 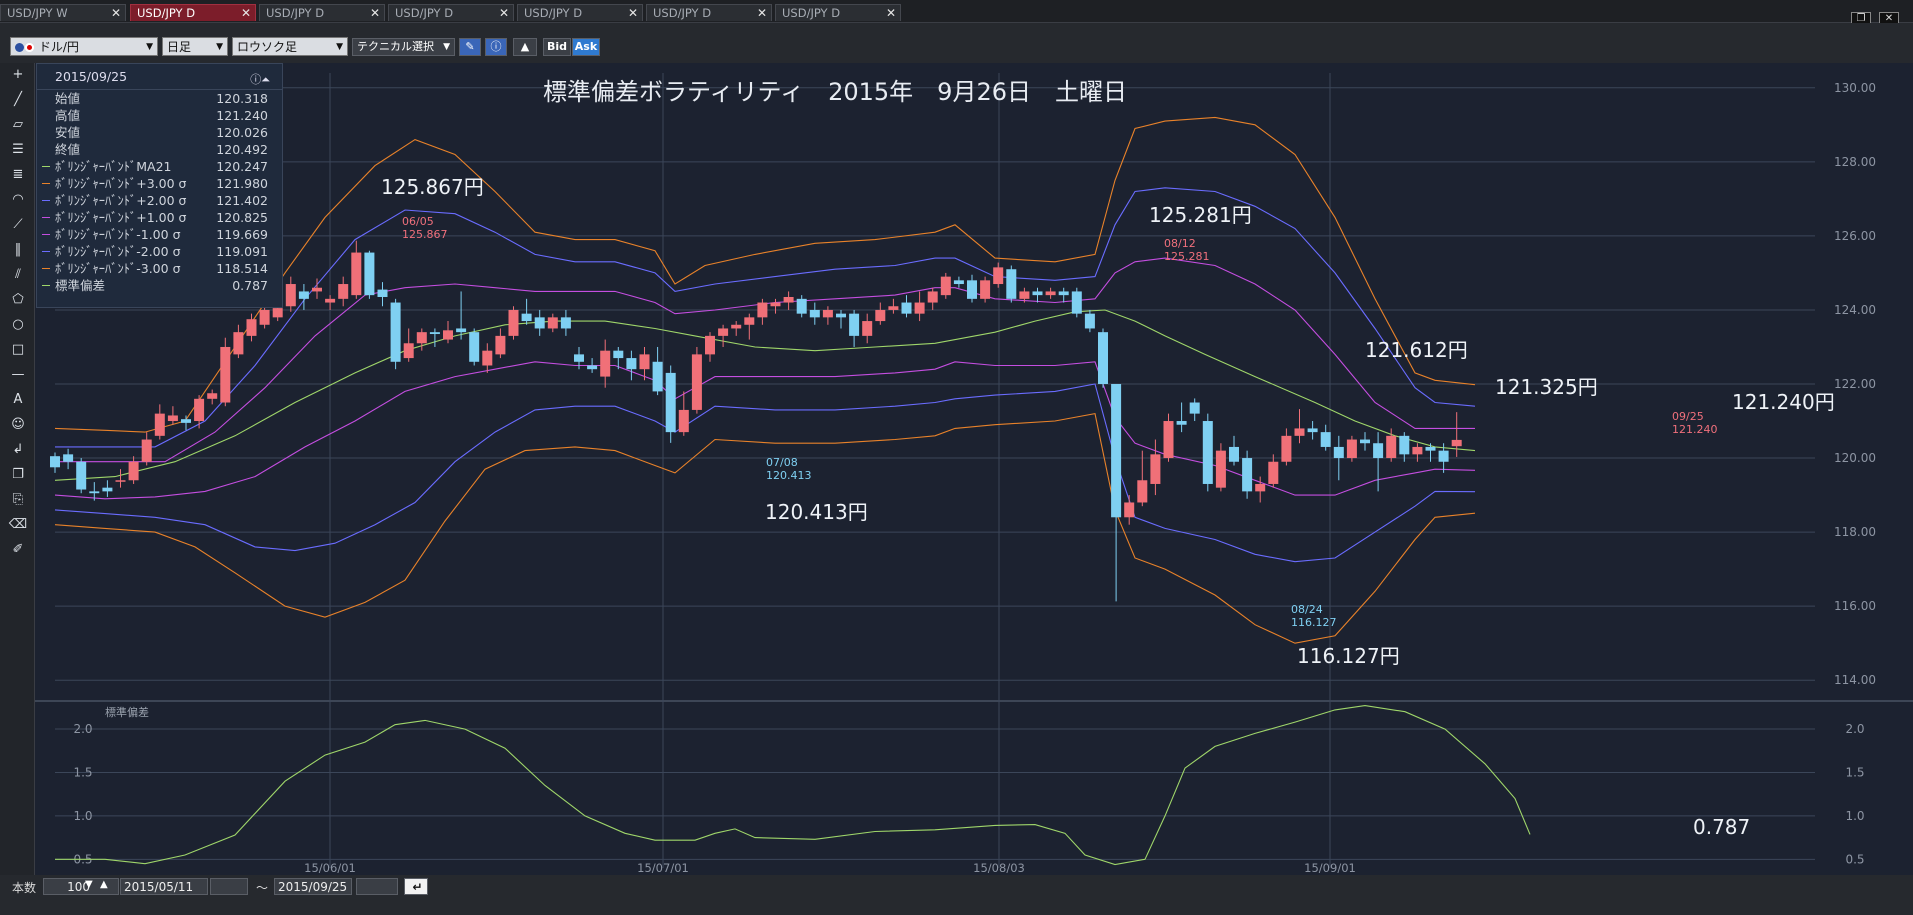 What do you see at coordinates (159, 98) in the screenshot?
I see `data-window-row: 始値 120.318` at bounding box center [159, 98].